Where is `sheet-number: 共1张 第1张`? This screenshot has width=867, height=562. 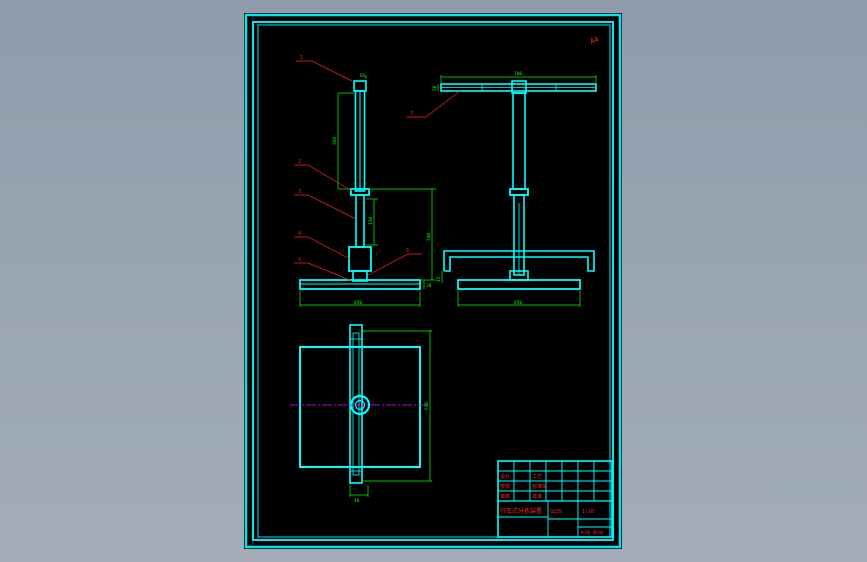 sheet-number: 共1张 第1张 is located at coordinates (591, 532).